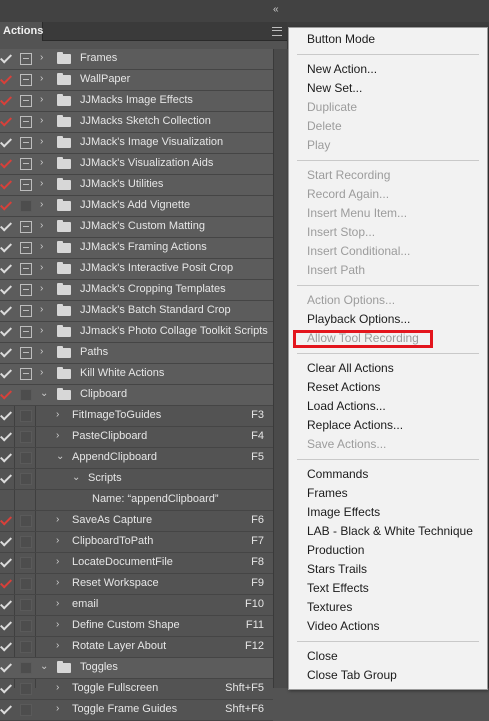 This screenshot has width=489, height=721. Describe the element at coordinates (136, 227) in the screenshot. I see `action-set-row: › JJMack's Custom Matting` at that location.